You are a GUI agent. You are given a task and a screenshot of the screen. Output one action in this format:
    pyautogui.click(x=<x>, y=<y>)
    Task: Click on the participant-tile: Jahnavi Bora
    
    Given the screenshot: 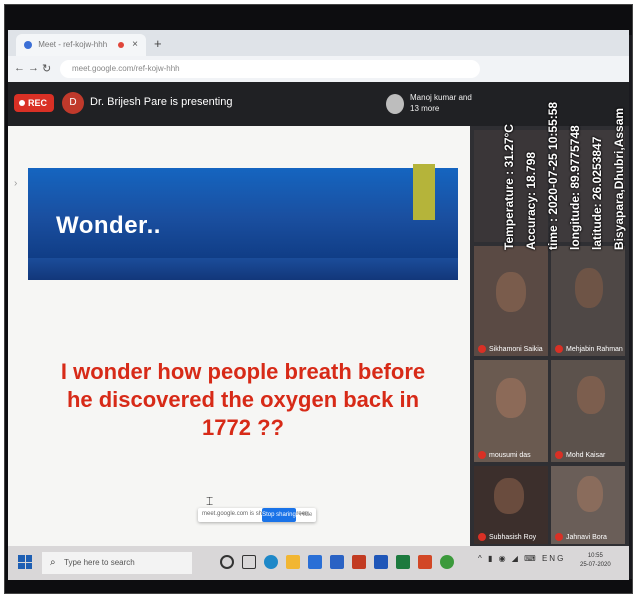 What is the action you would take?
    pyautogui.click(x=588, y=505)
    